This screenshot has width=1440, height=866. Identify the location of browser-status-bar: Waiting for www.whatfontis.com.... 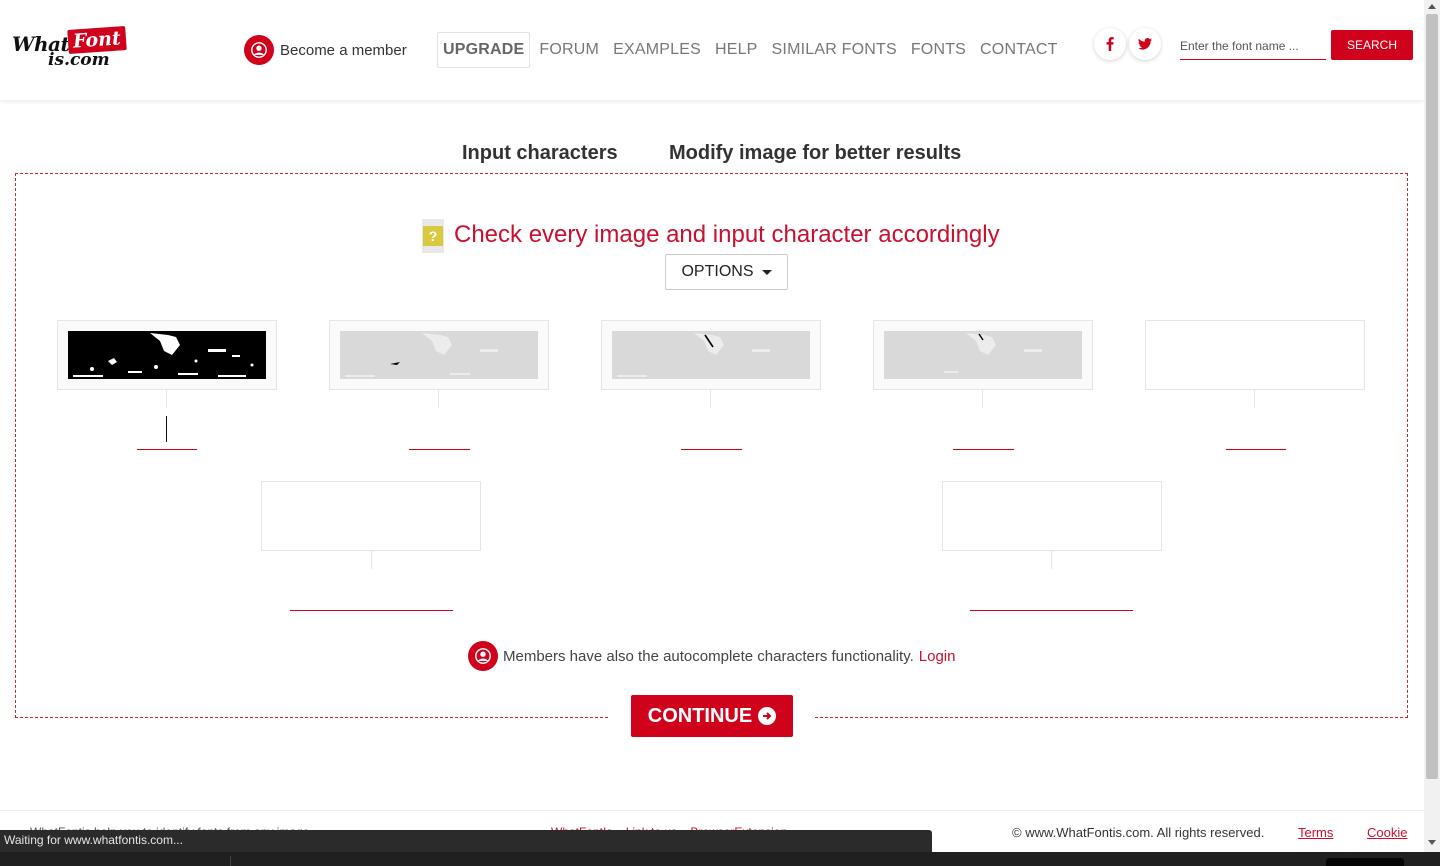
(466, 841).